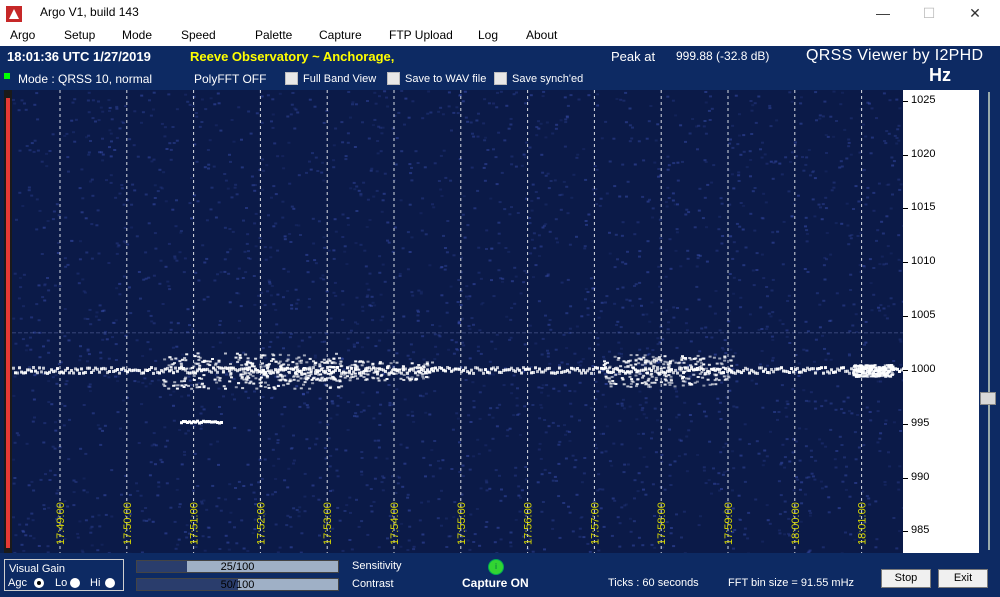 The image size is (1000, 597). What do you see at coordinates (137, 35) in the screenshot?
I see `menu-mode: Mode` at bounding box center [137, 35].